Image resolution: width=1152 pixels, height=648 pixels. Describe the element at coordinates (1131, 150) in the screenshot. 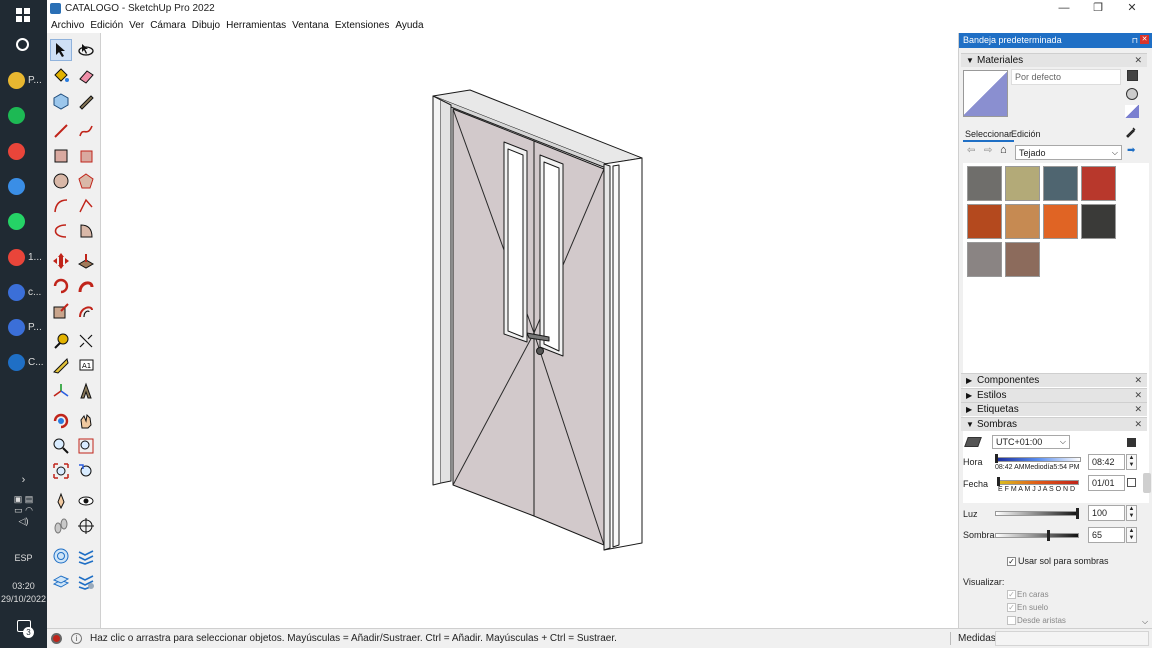

I see `details-arrow-icon: ➡` at that location.